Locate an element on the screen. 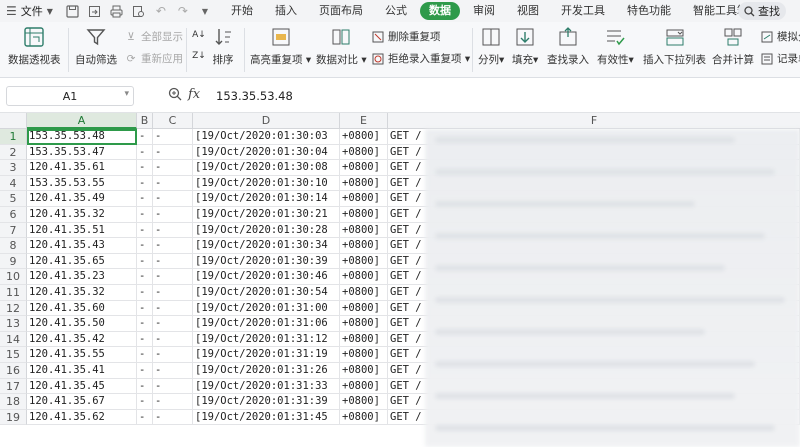  cell-d: [19/Oct/2020:01:30:28 is located at coordinates (266, 230).